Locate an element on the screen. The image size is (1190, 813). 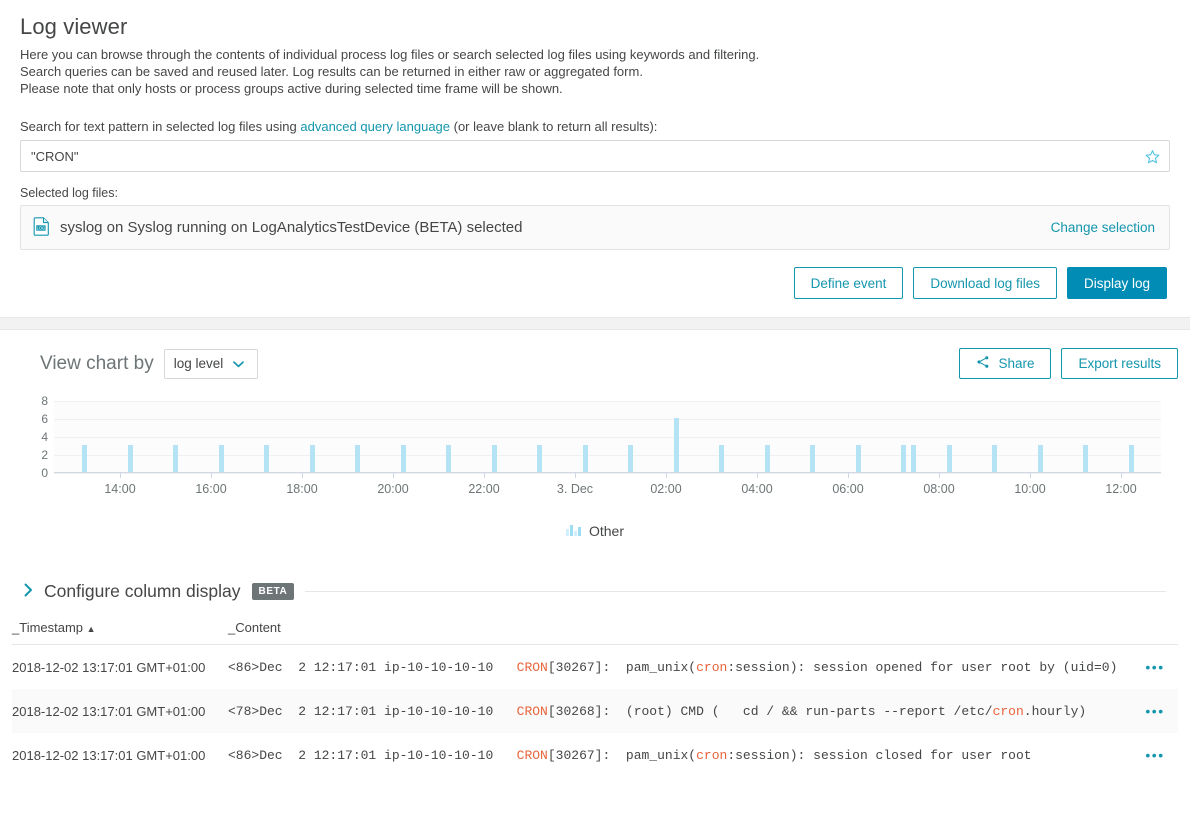
content-text: <86>Dec 2 12:17:01 ip-10-10-10-10 is located at coordinates (372, 667).